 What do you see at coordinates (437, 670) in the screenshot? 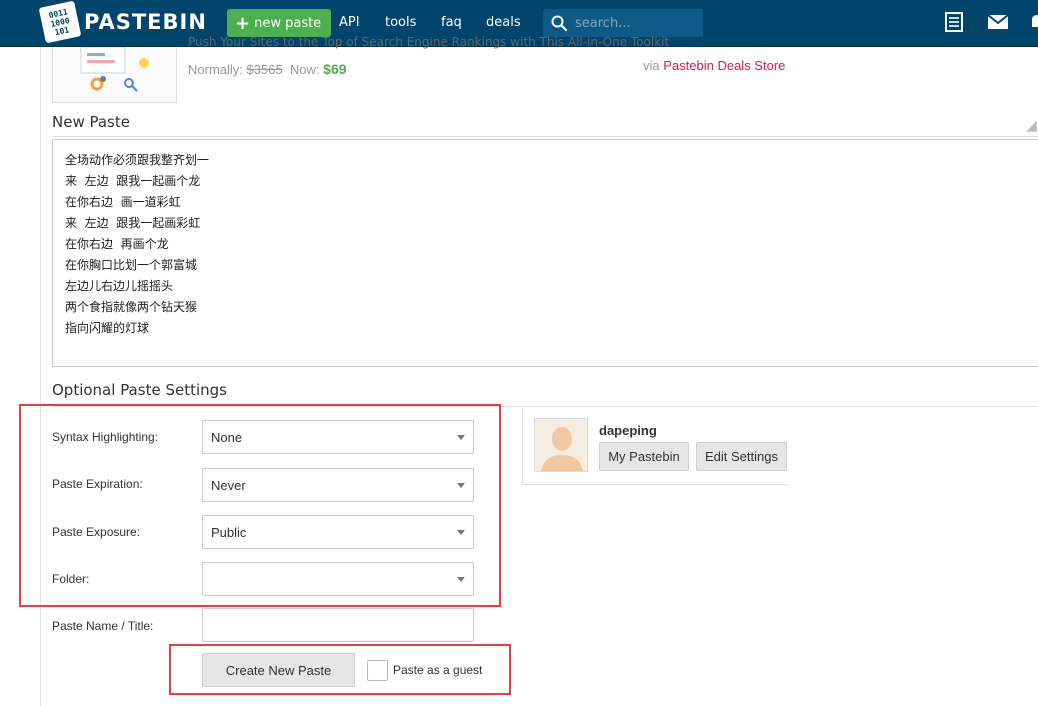
I see `paste-as-guest-label: Paste as a guest` at bounding box center [437, 670].